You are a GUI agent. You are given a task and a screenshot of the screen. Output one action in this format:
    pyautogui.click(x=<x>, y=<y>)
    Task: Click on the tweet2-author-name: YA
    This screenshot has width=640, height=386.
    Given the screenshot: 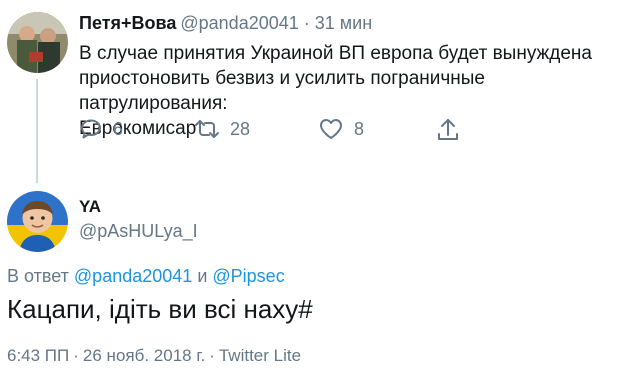 What is the action you would take?
    pyautogui.click(x=90, y=207)
    